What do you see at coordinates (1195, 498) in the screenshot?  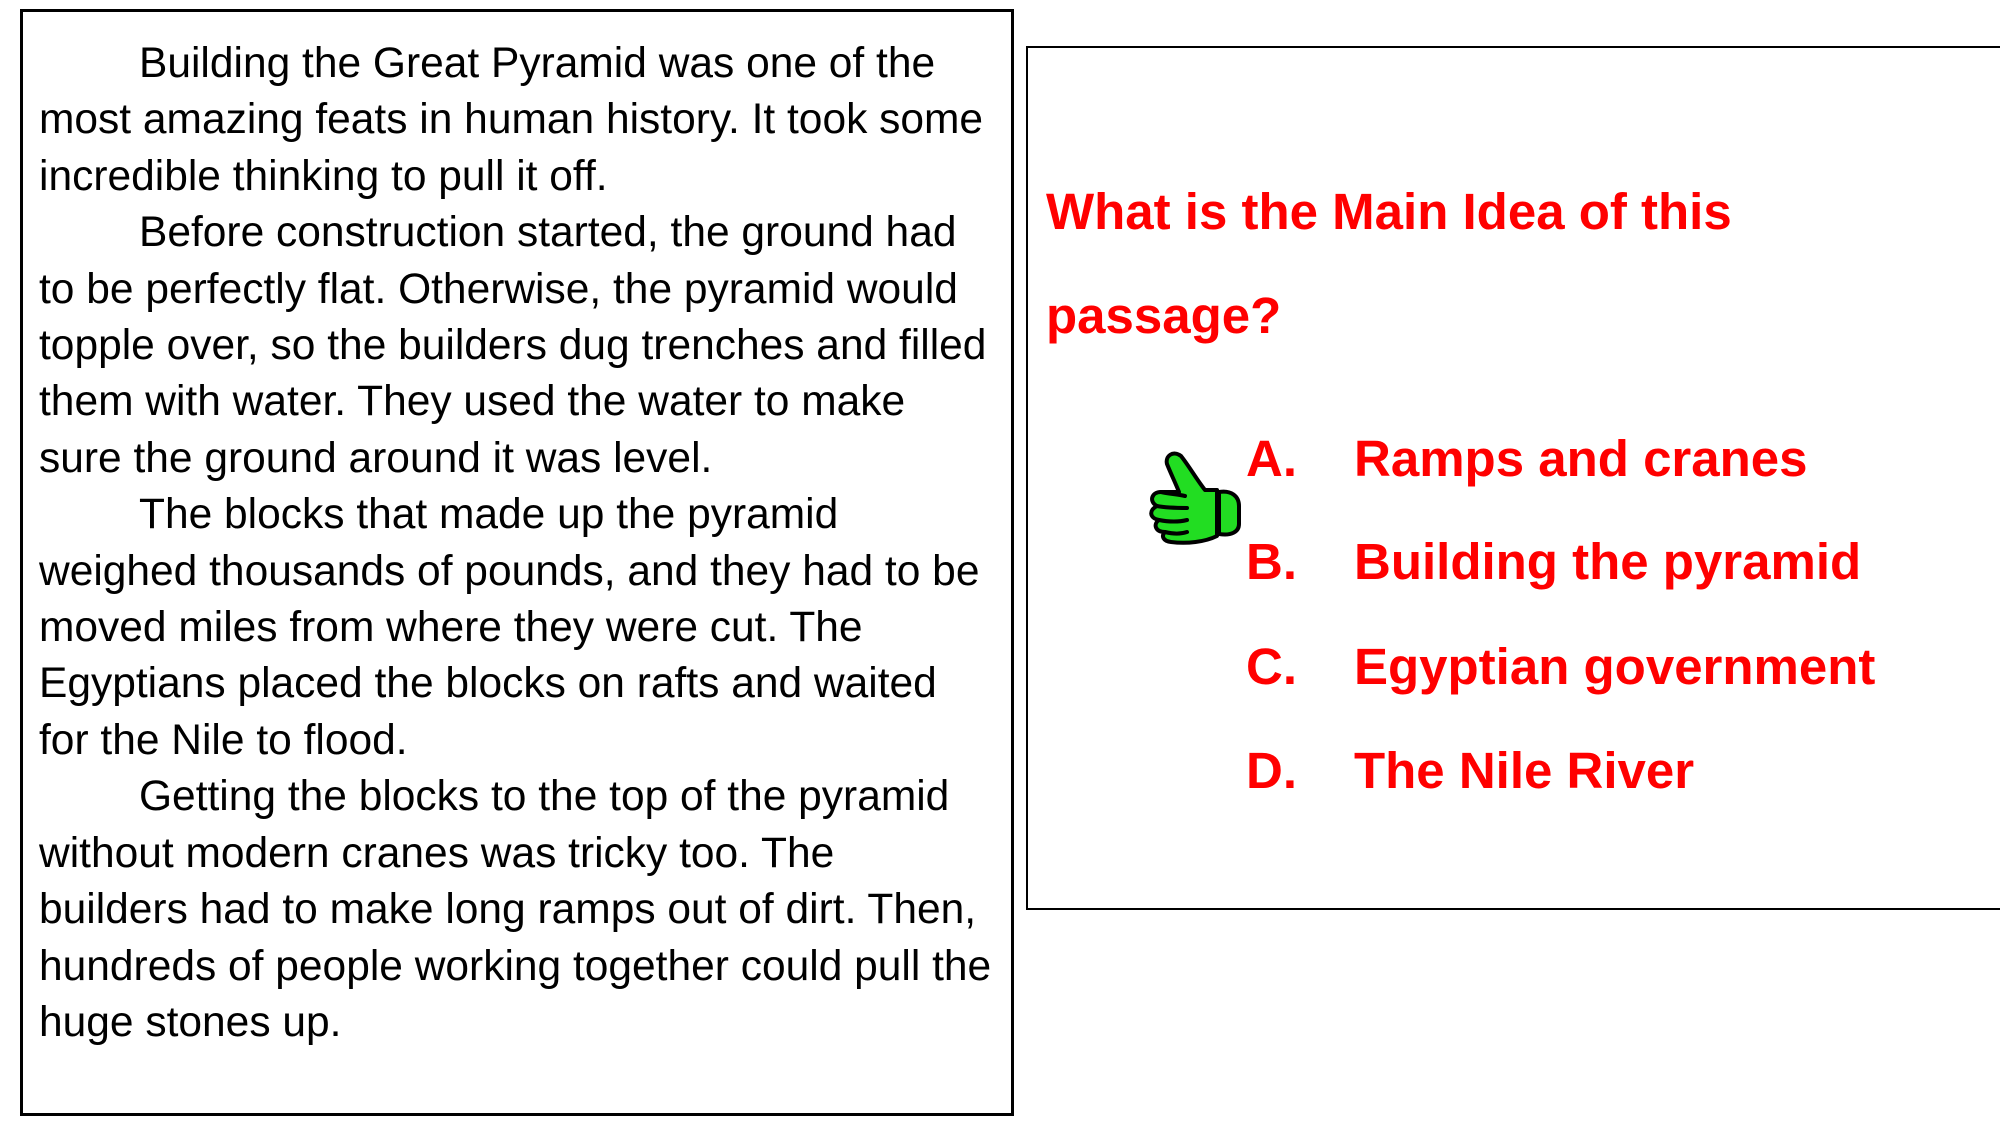 I see `thumbs-up-icon` at bounding box center [1195, 498].